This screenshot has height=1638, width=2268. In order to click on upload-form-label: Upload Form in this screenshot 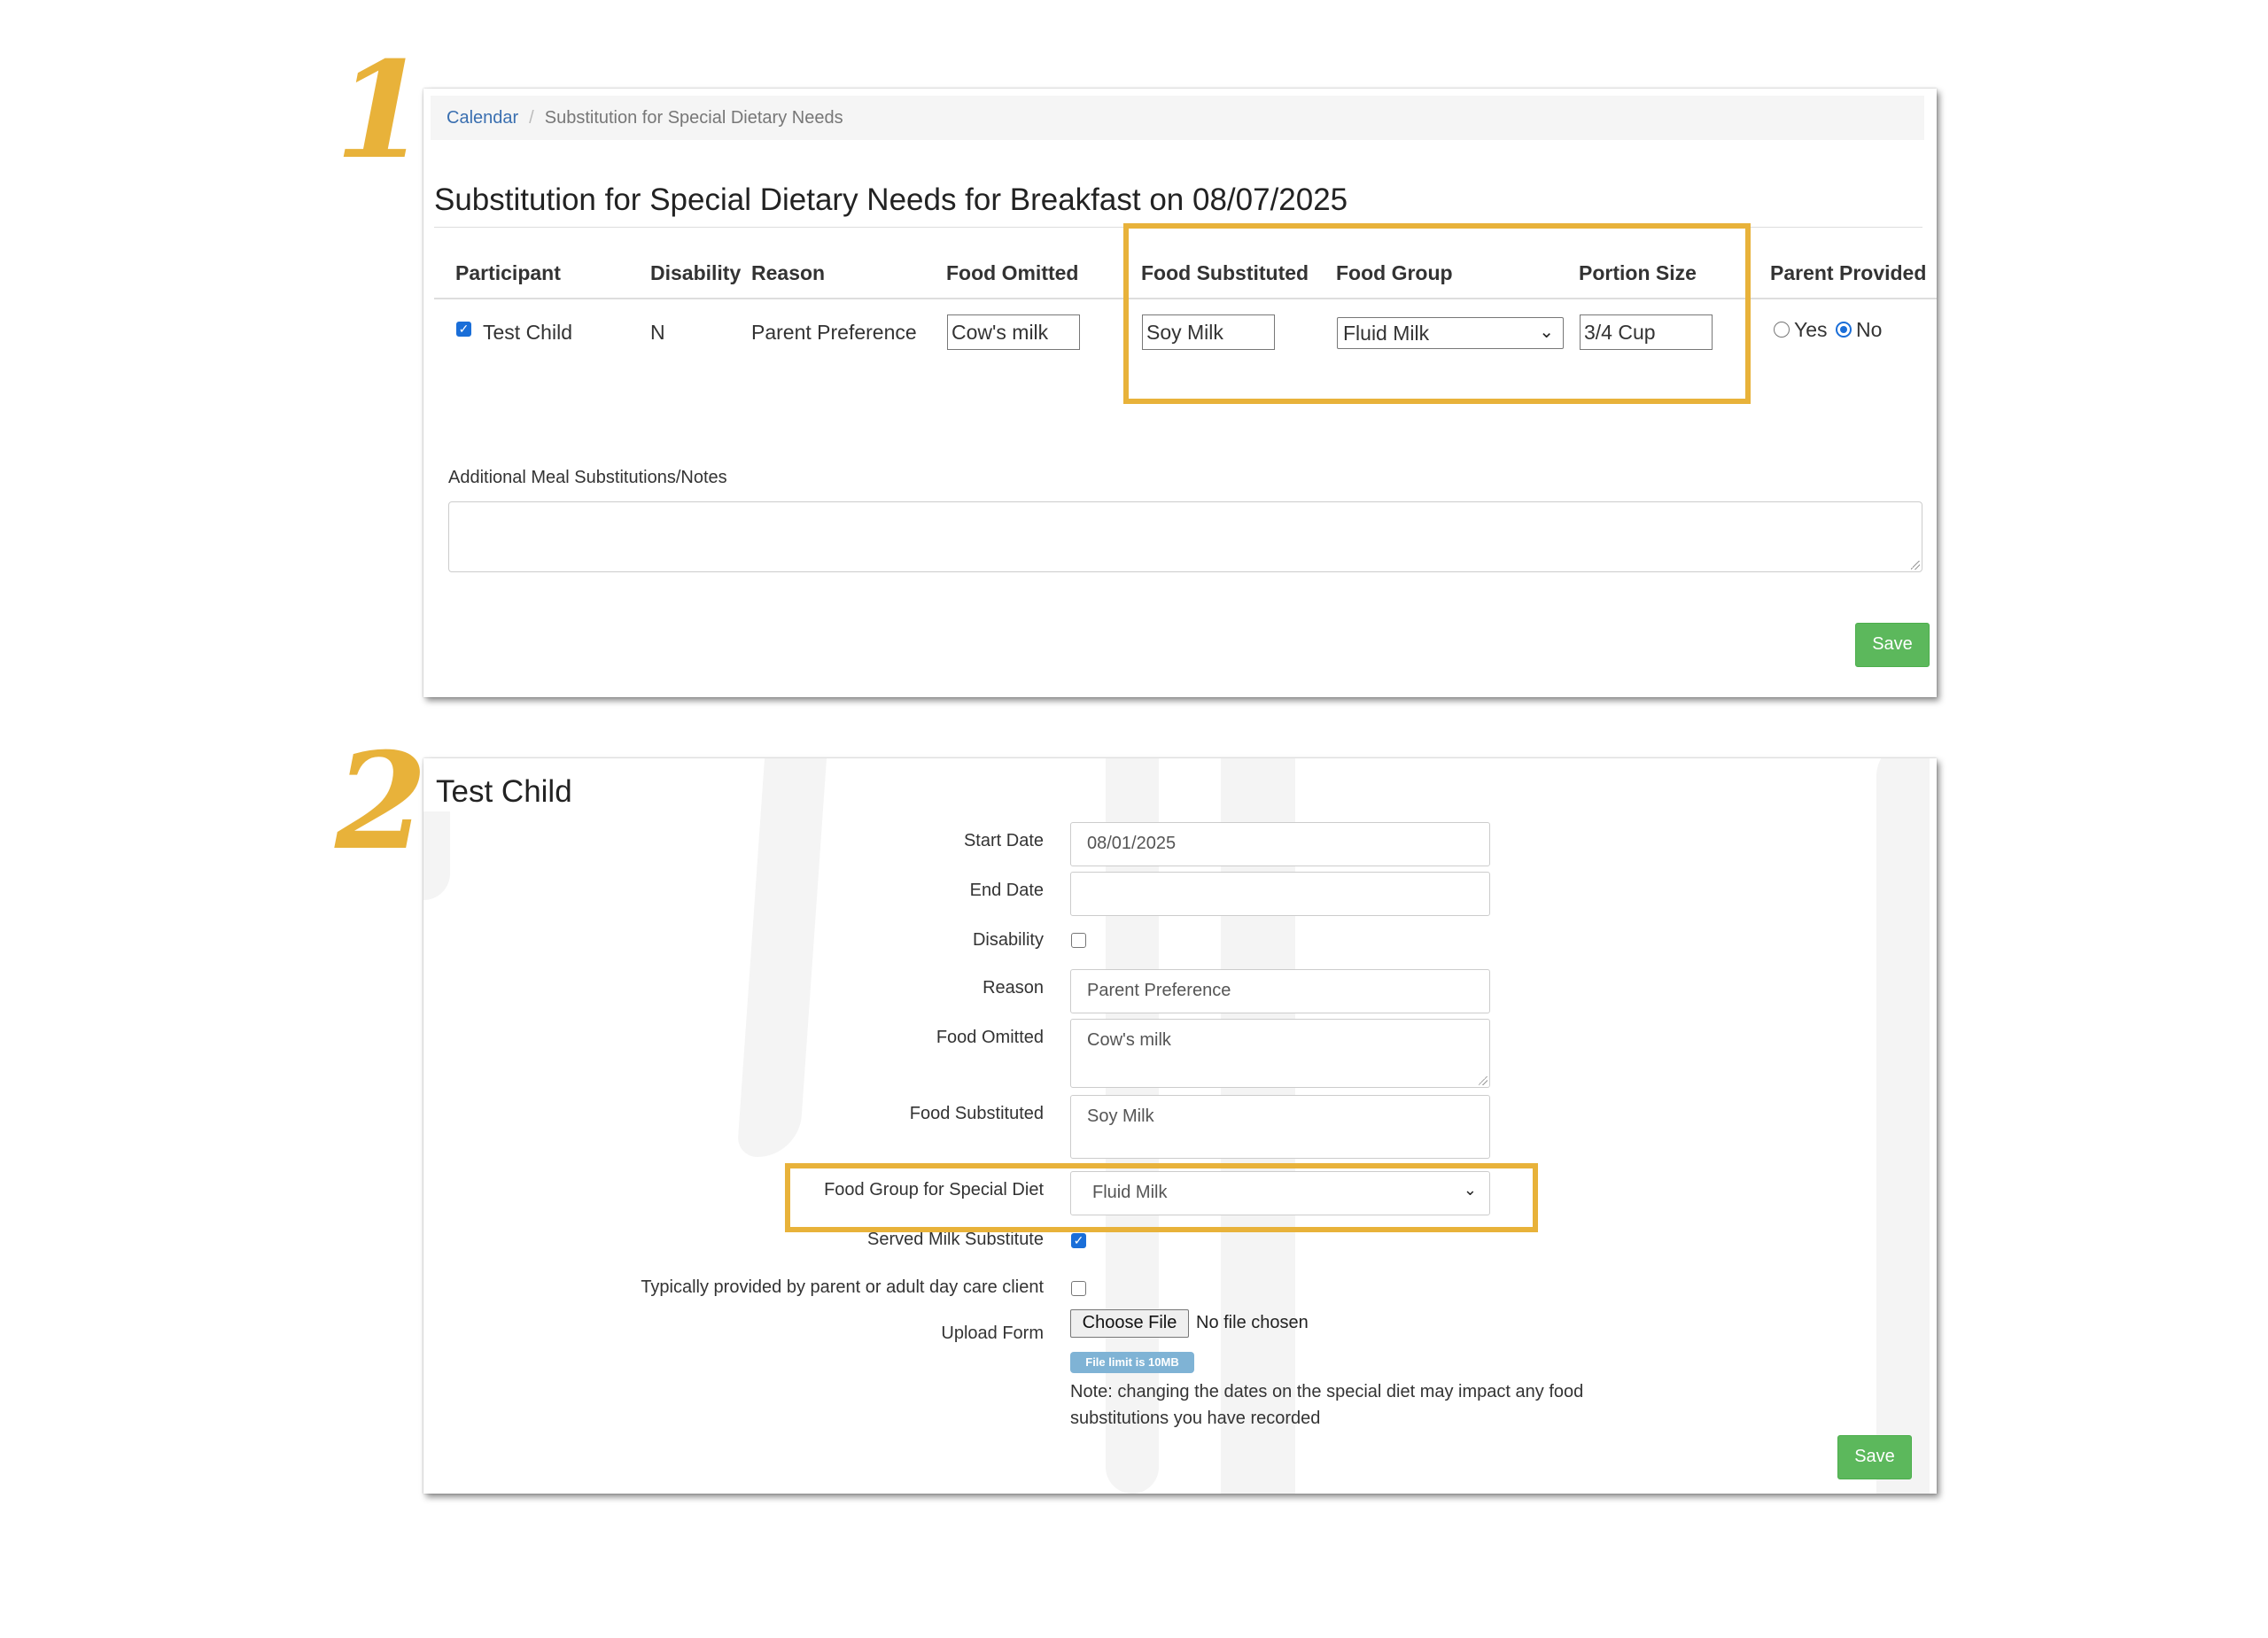, I will do `click(992, 1333)`.